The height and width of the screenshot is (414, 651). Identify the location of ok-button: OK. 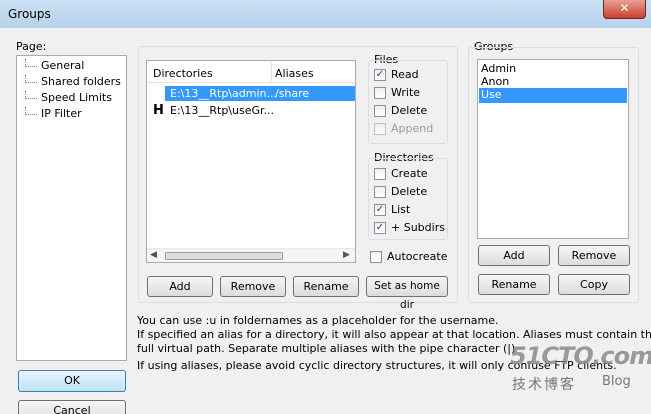
(72, 381).